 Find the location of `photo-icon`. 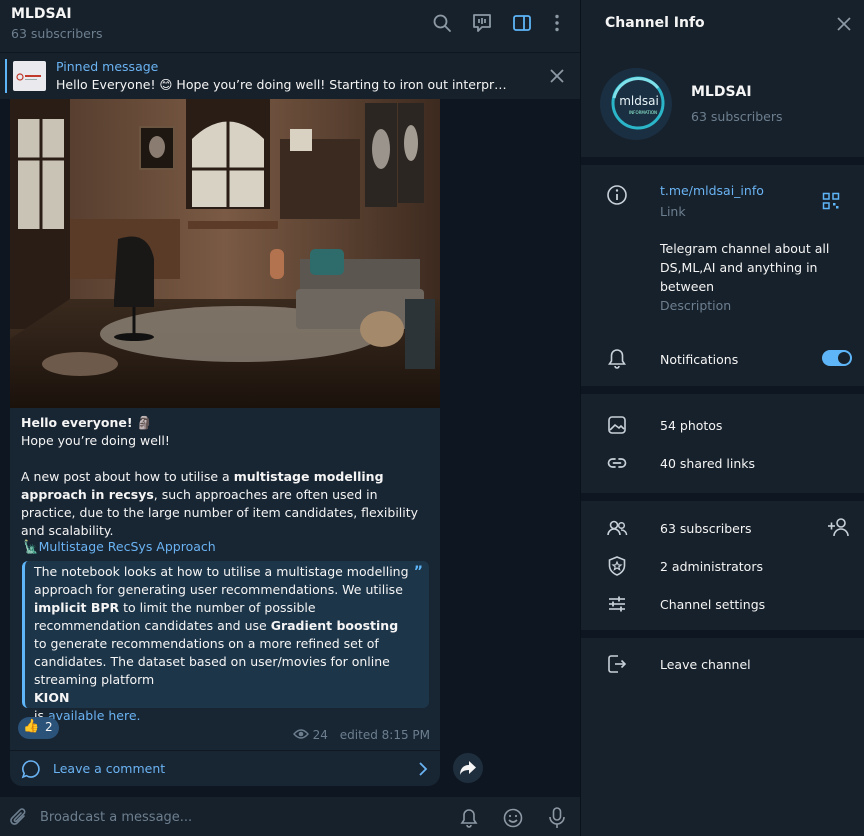

photo-icon is located at coordinates (617, 425).